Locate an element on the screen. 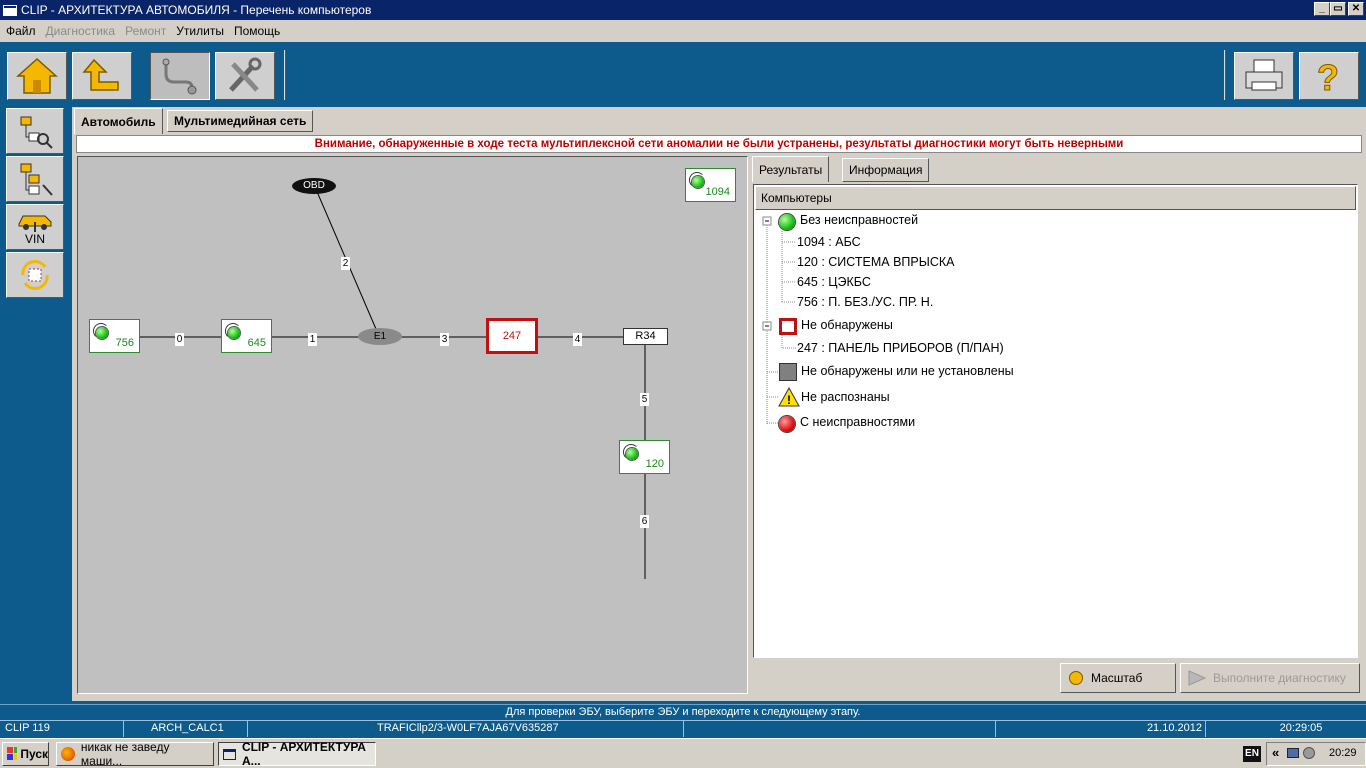 Image resolution: width=1366 pixels, height=768 pixels. menu-bar: Файл Диагностика Ремонт Утилиты Помощь is located at coordinates (683, 31).